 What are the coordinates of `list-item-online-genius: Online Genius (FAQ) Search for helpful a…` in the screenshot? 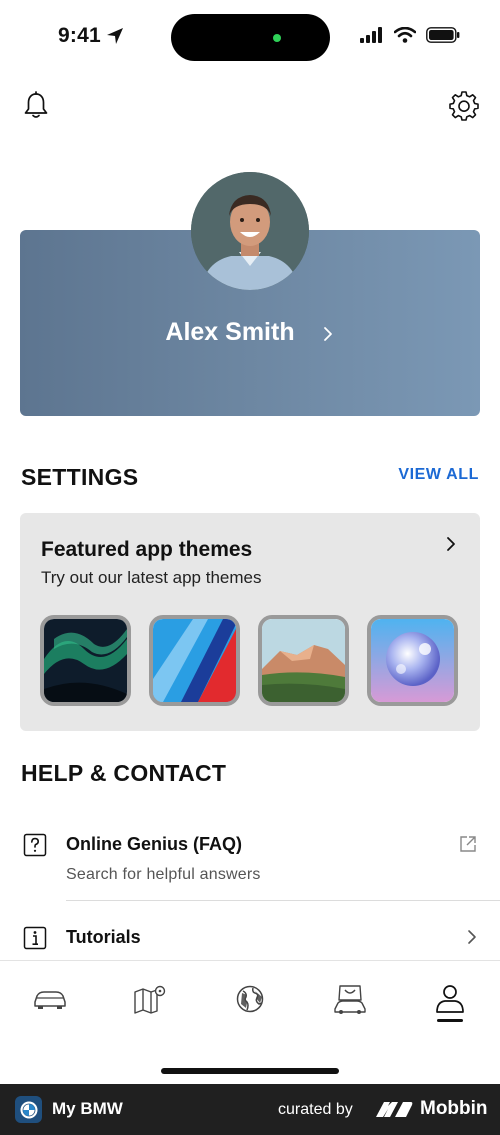 It's located at (250, 860).